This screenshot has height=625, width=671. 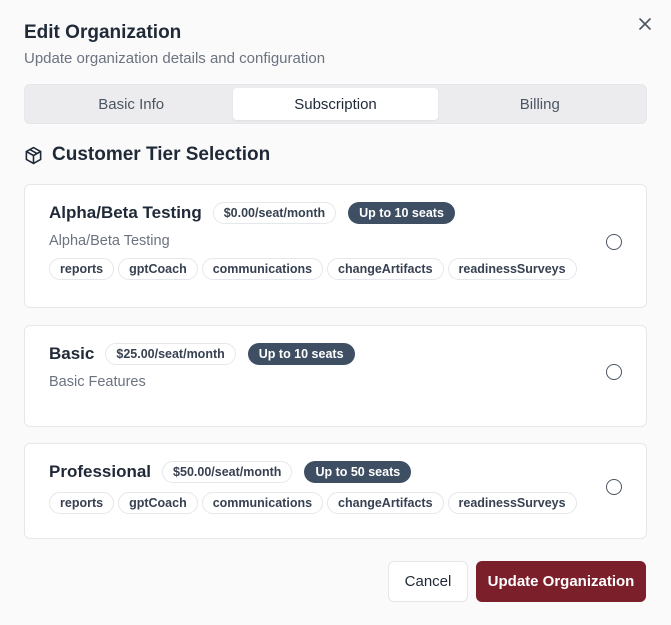 What do you see at coordinates (227, 472) in the screenshot?
I see `price-badge: $50.00/seat/month` at bounding box center [227, 472].